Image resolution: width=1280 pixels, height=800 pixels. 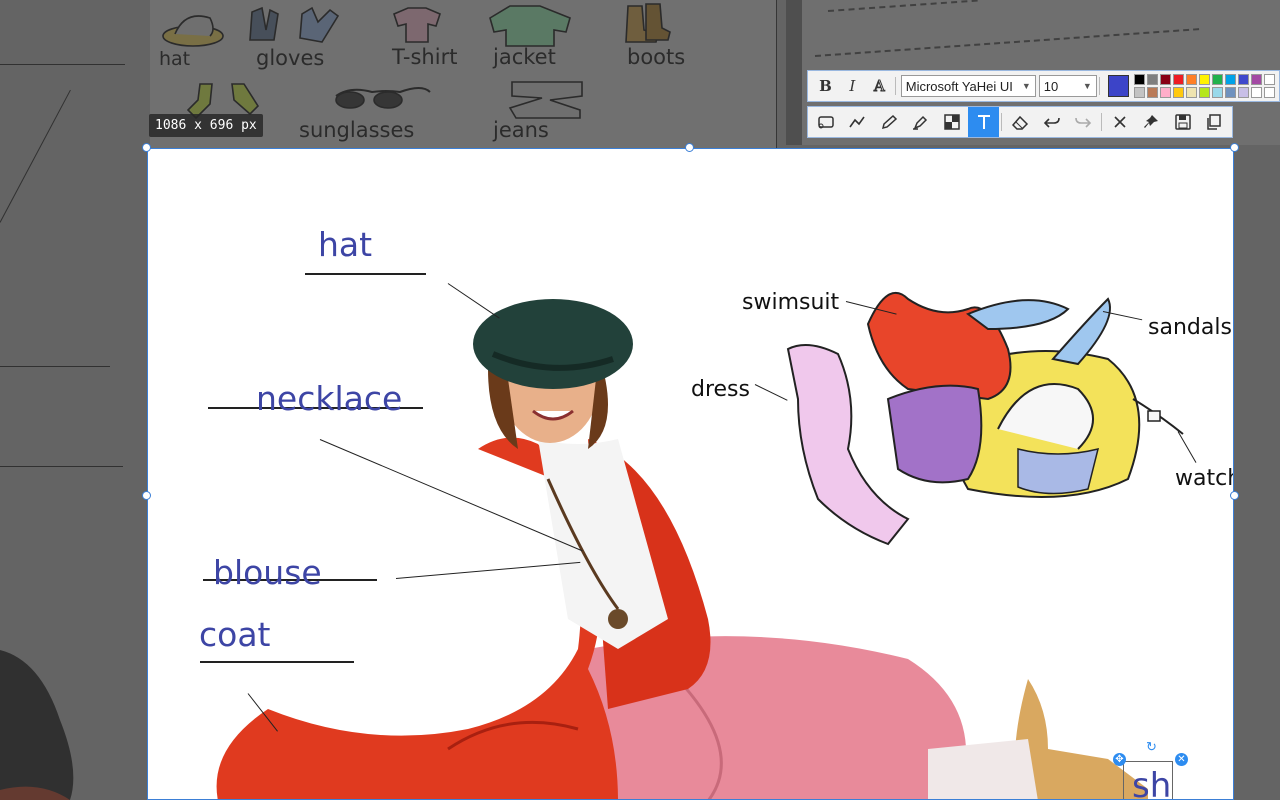 I want to click on text-icon, so click(x=983, y=122).